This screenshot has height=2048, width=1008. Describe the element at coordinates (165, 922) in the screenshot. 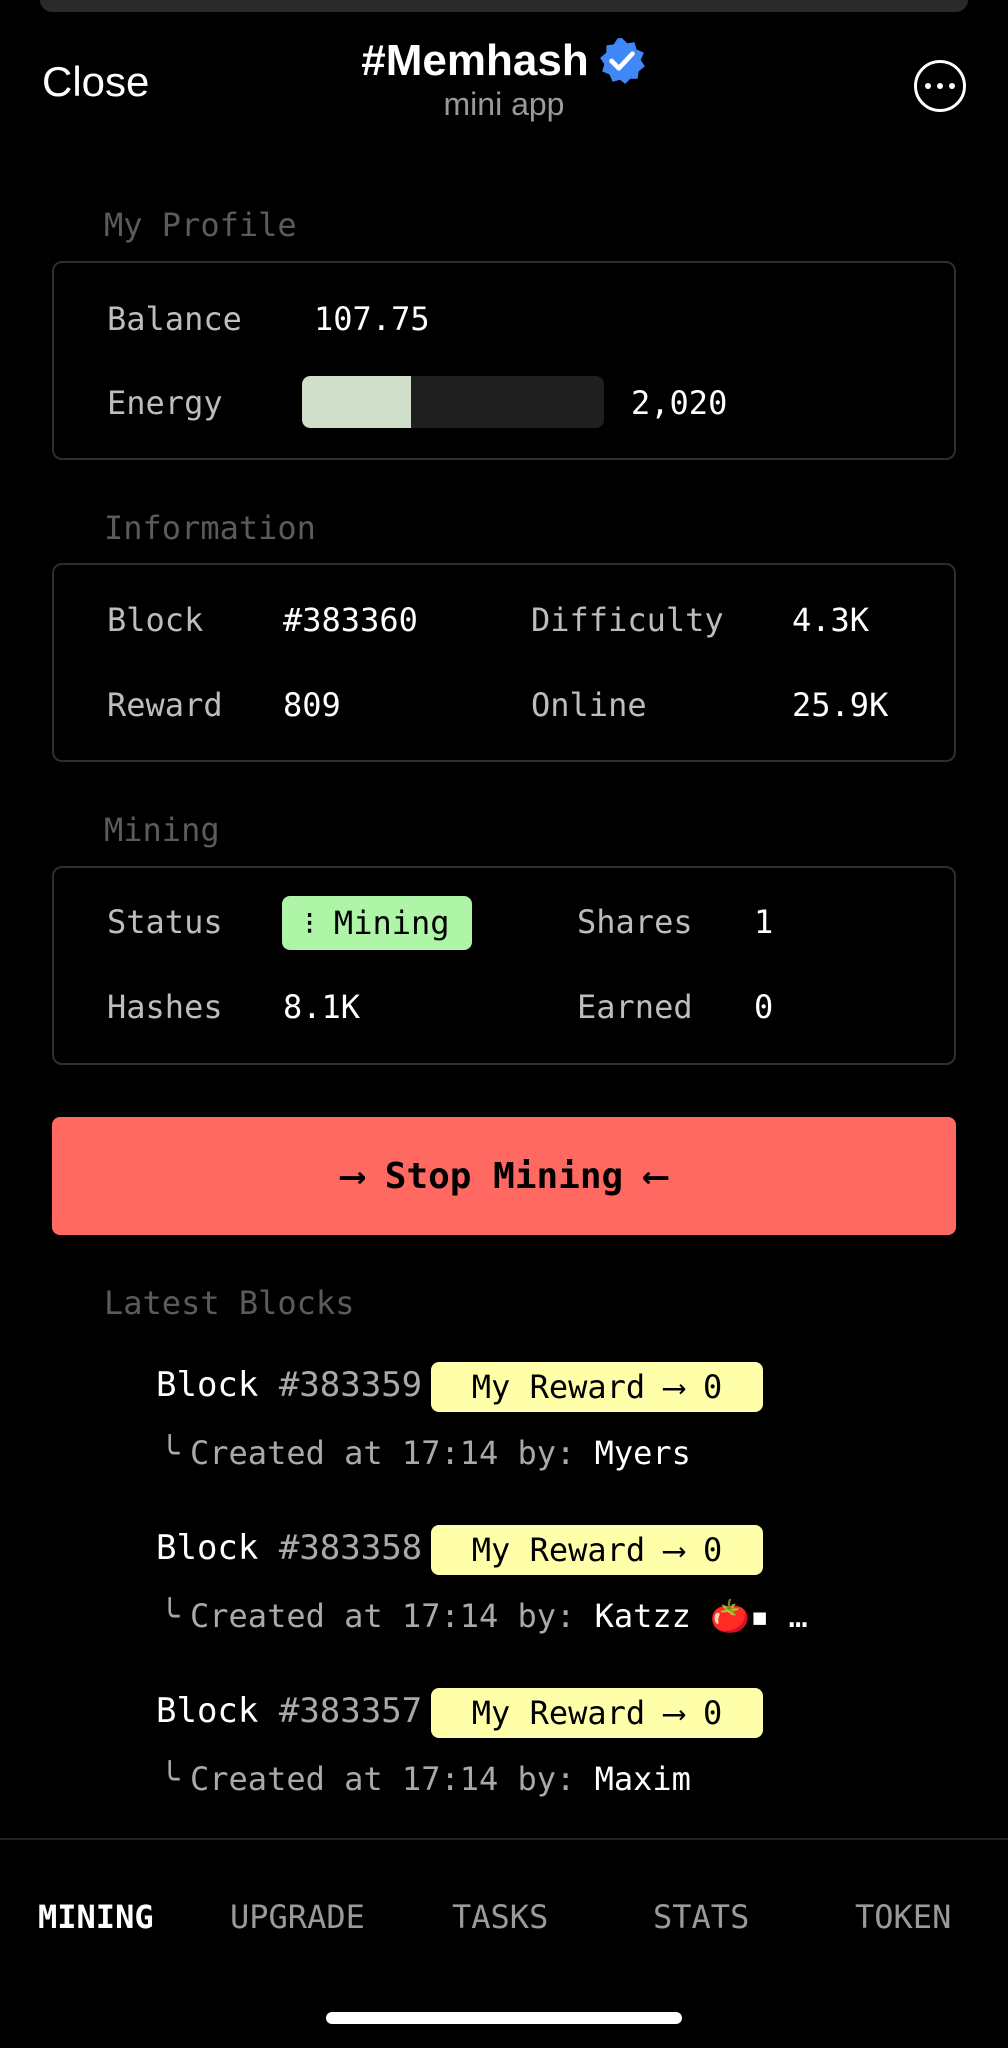

I see `status-label: Status` at that location.